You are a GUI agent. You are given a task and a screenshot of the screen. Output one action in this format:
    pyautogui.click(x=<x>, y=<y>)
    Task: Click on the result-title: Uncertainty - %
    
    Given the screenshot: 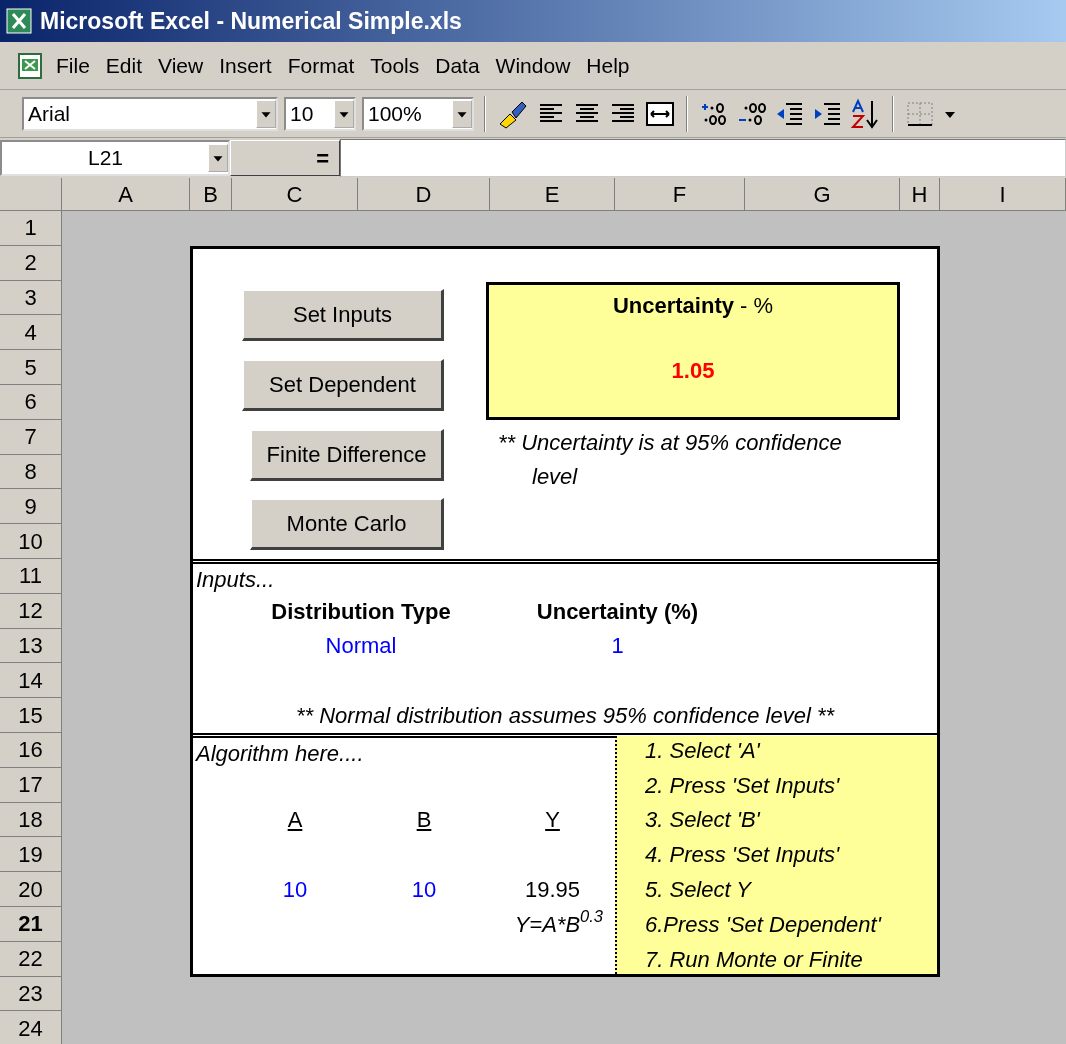 What is the action you would take?
    pyautogui.click(x=693, y=305)
    